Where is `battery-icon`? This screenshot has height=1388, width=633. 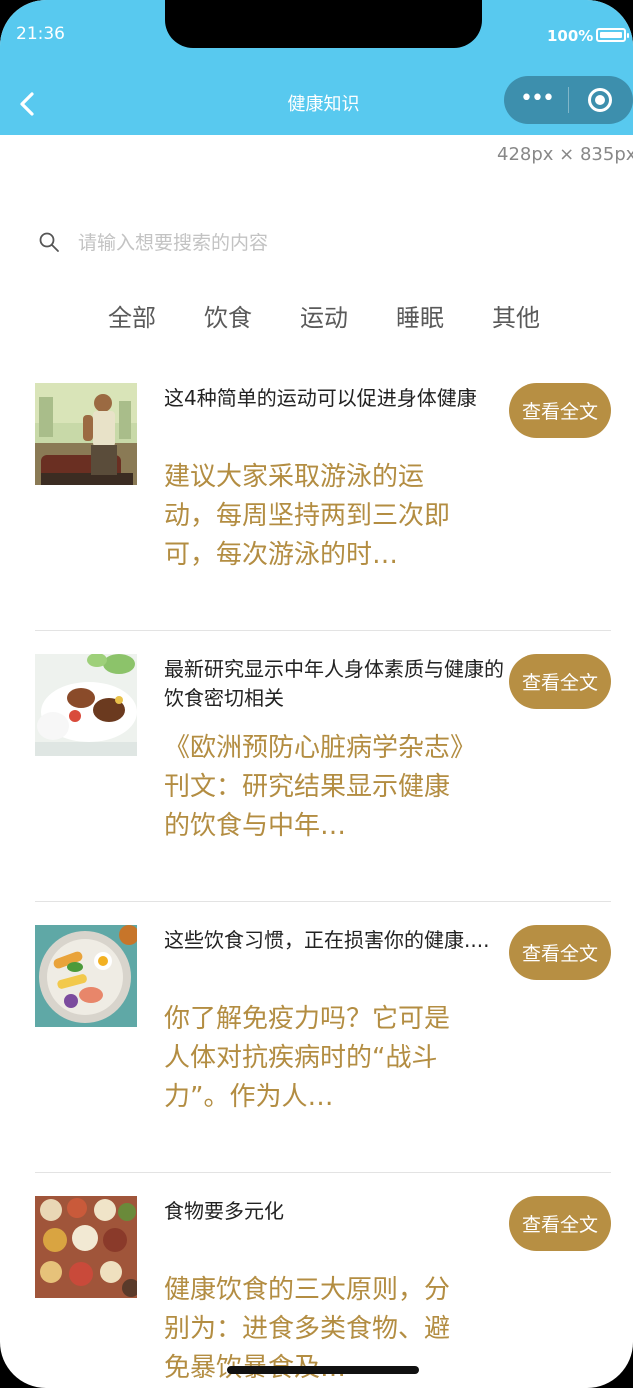
battery-icon is located at coordinates (612, 35).